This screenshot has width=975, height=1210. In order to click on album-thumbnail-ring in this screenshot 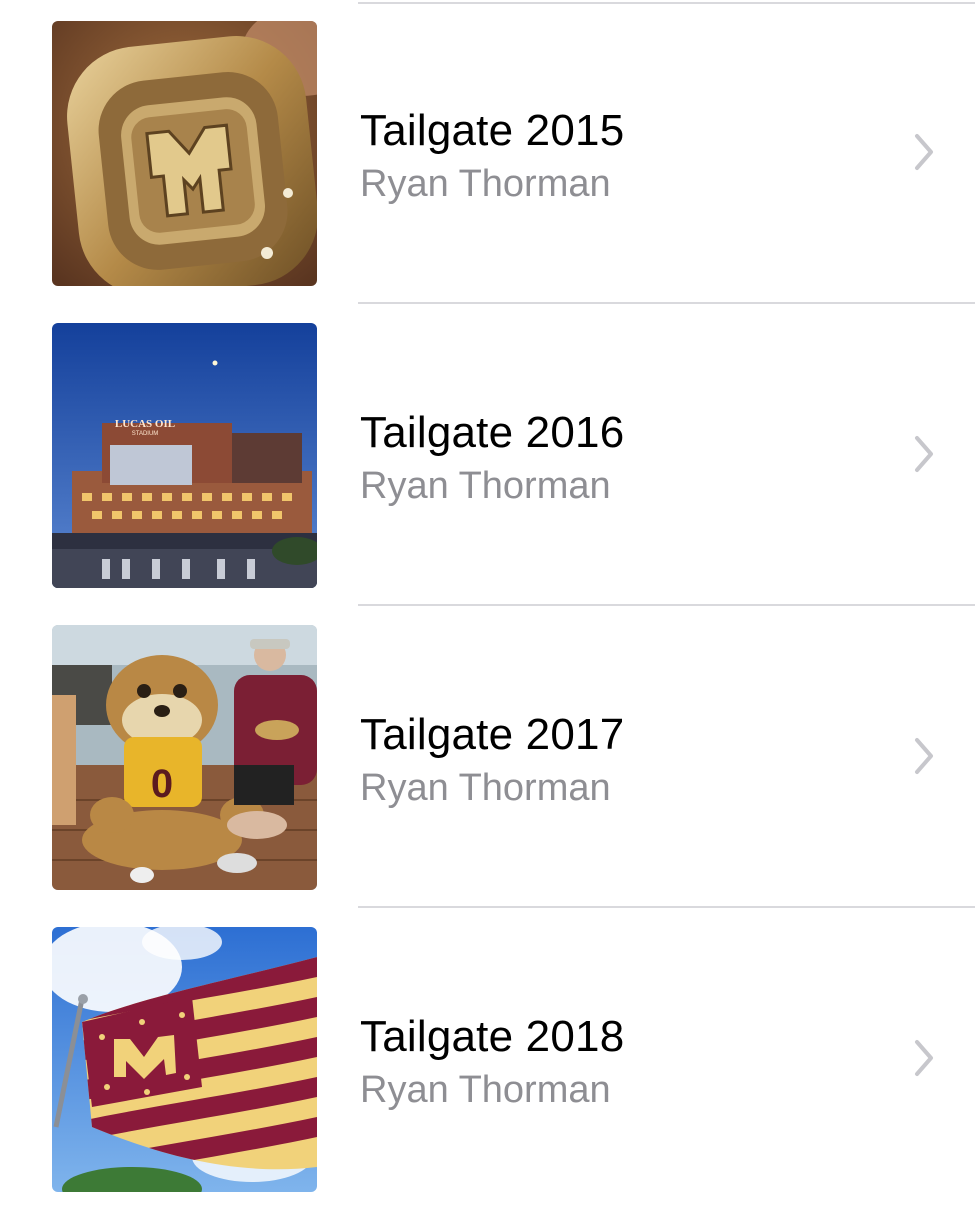, I will do `click(184, 153)`.